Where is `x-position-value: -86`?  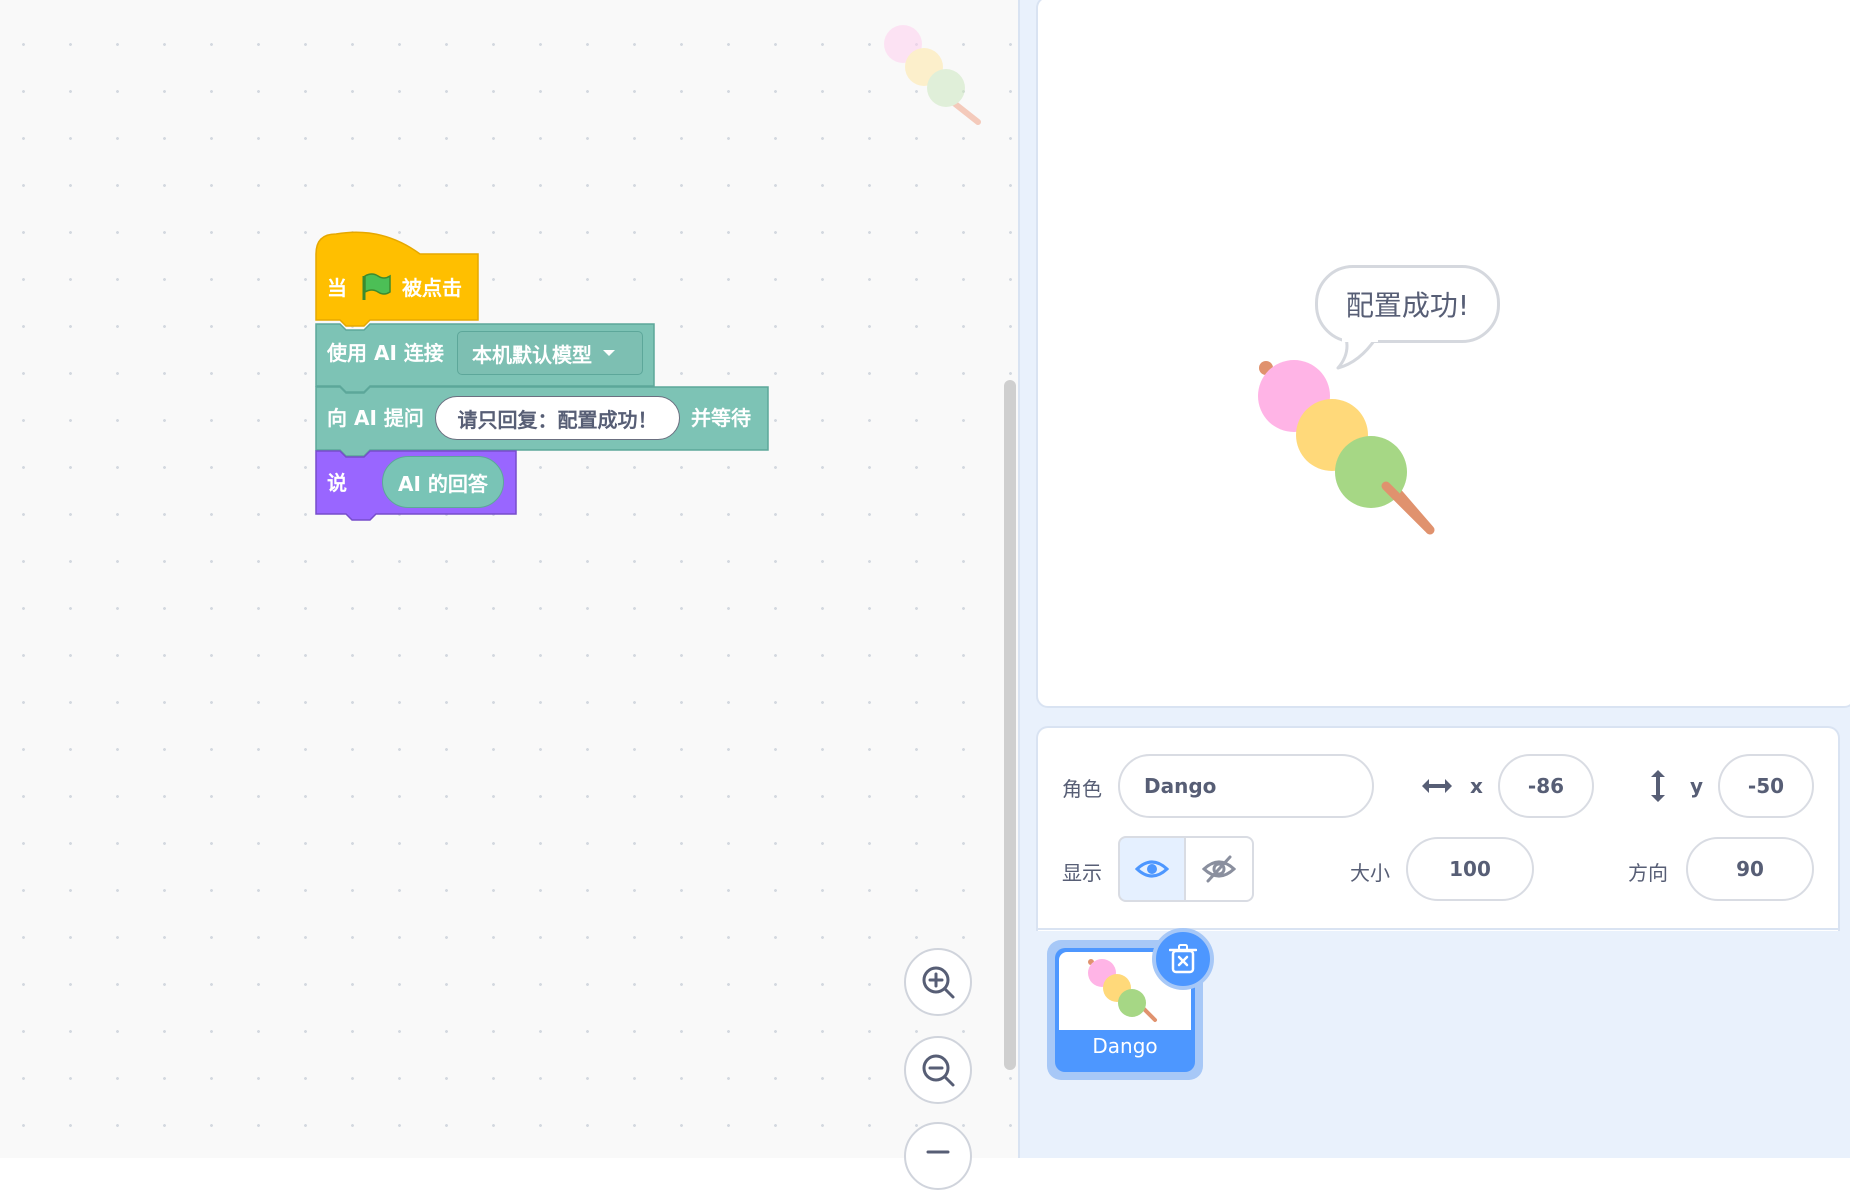
x-position-value: -86 is located at coordinates (1546, 786).